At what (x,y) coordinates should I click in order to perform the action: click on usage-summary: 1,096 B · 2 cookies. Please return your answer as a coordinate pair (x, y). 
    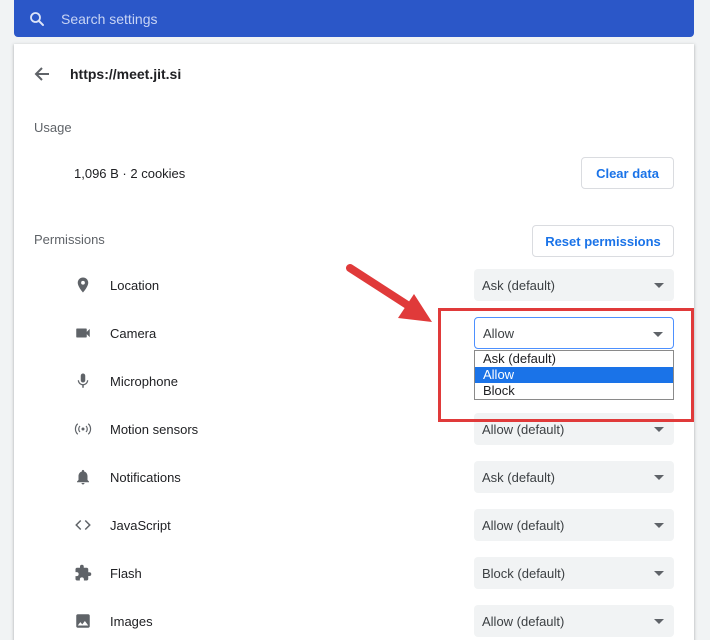
    Looking at the image, I should click on (130, 173).